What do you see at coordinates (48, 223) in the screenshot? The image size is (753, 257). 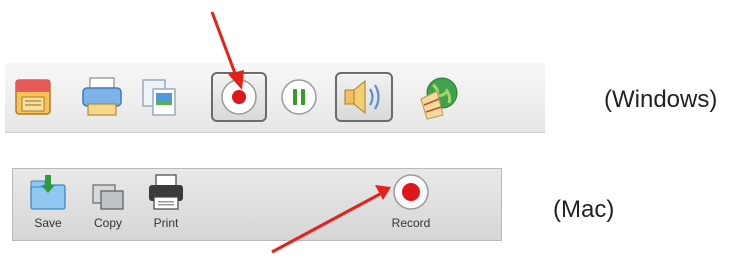 I see `save-label: Save` at bounding box center [48, 223].